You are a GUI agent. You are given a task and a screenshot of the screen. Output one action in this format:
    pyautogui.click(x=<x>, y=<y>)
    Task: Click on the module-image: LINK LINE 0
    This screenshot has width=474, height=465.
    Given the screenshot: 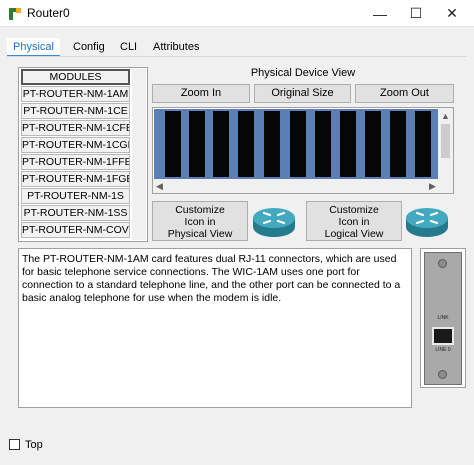 What is the action you would take?
    pyautogui.click(x=443, y=318)
    